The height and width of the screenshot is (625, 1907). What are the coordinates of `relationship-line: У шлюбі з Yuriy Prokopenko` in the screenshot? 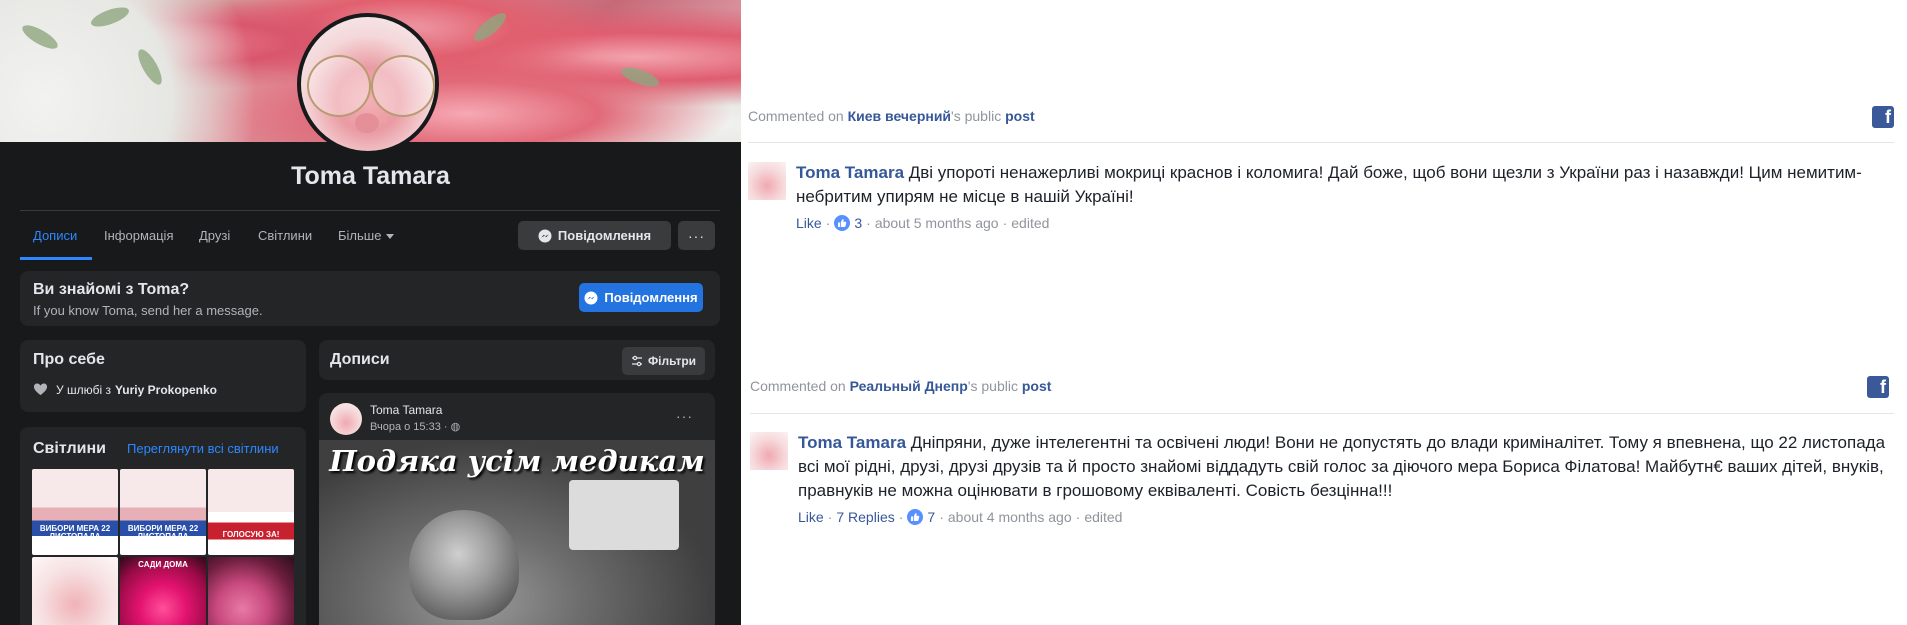 It's located at (125, 389).